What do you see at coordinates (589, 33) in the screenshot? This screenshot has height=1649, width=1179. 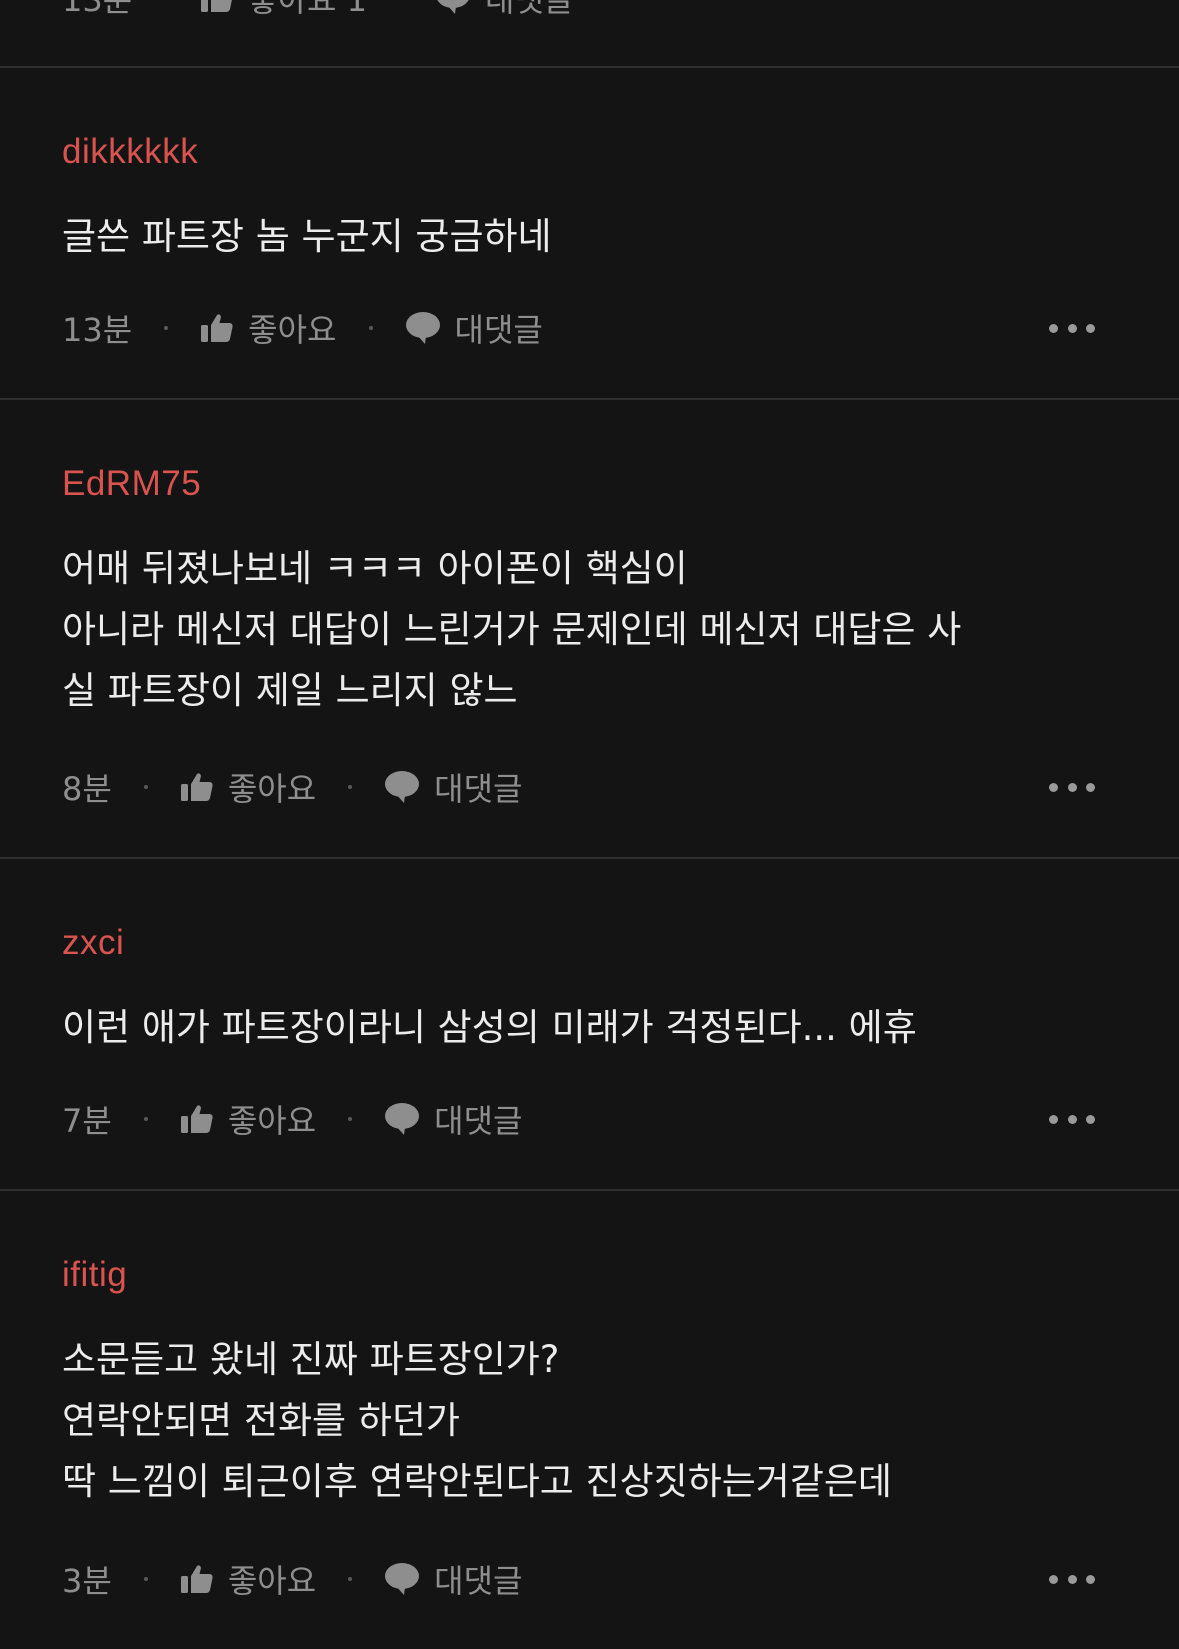 I see `comment-item: 13분 좋아요 1 대댓글` at bounding box center [589, 33].